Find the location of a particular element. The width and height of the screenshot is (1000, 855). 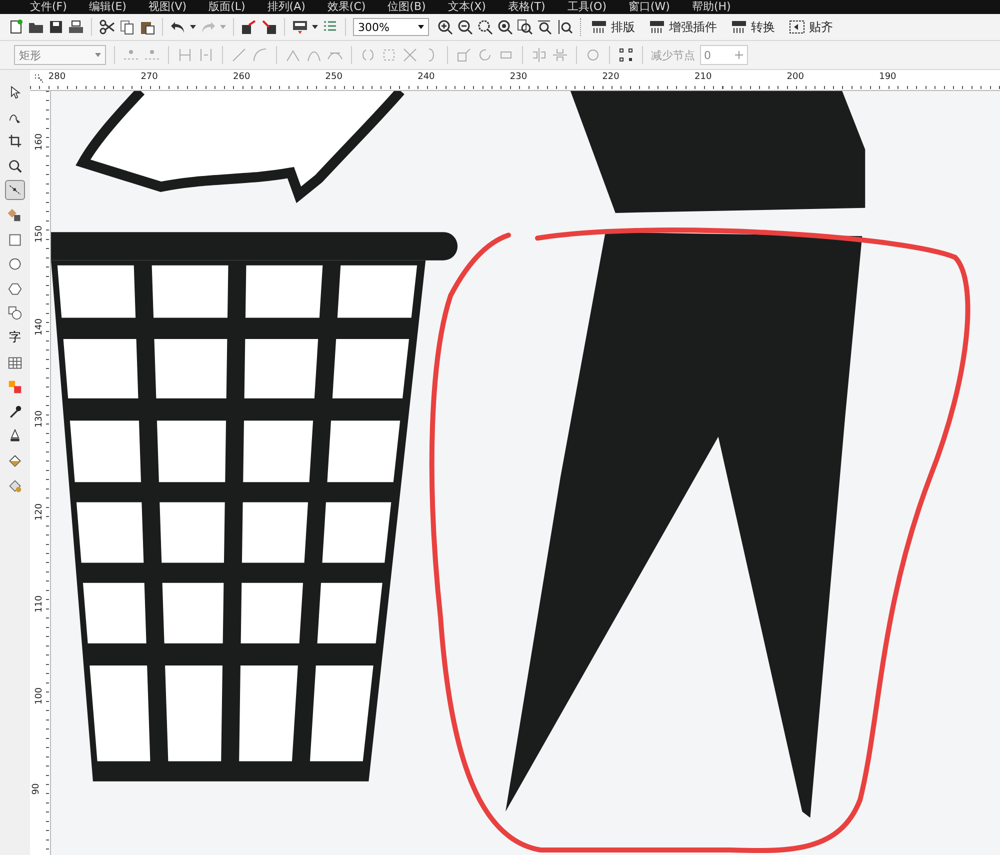

scissors-icon is located at coordinates (107, 27).